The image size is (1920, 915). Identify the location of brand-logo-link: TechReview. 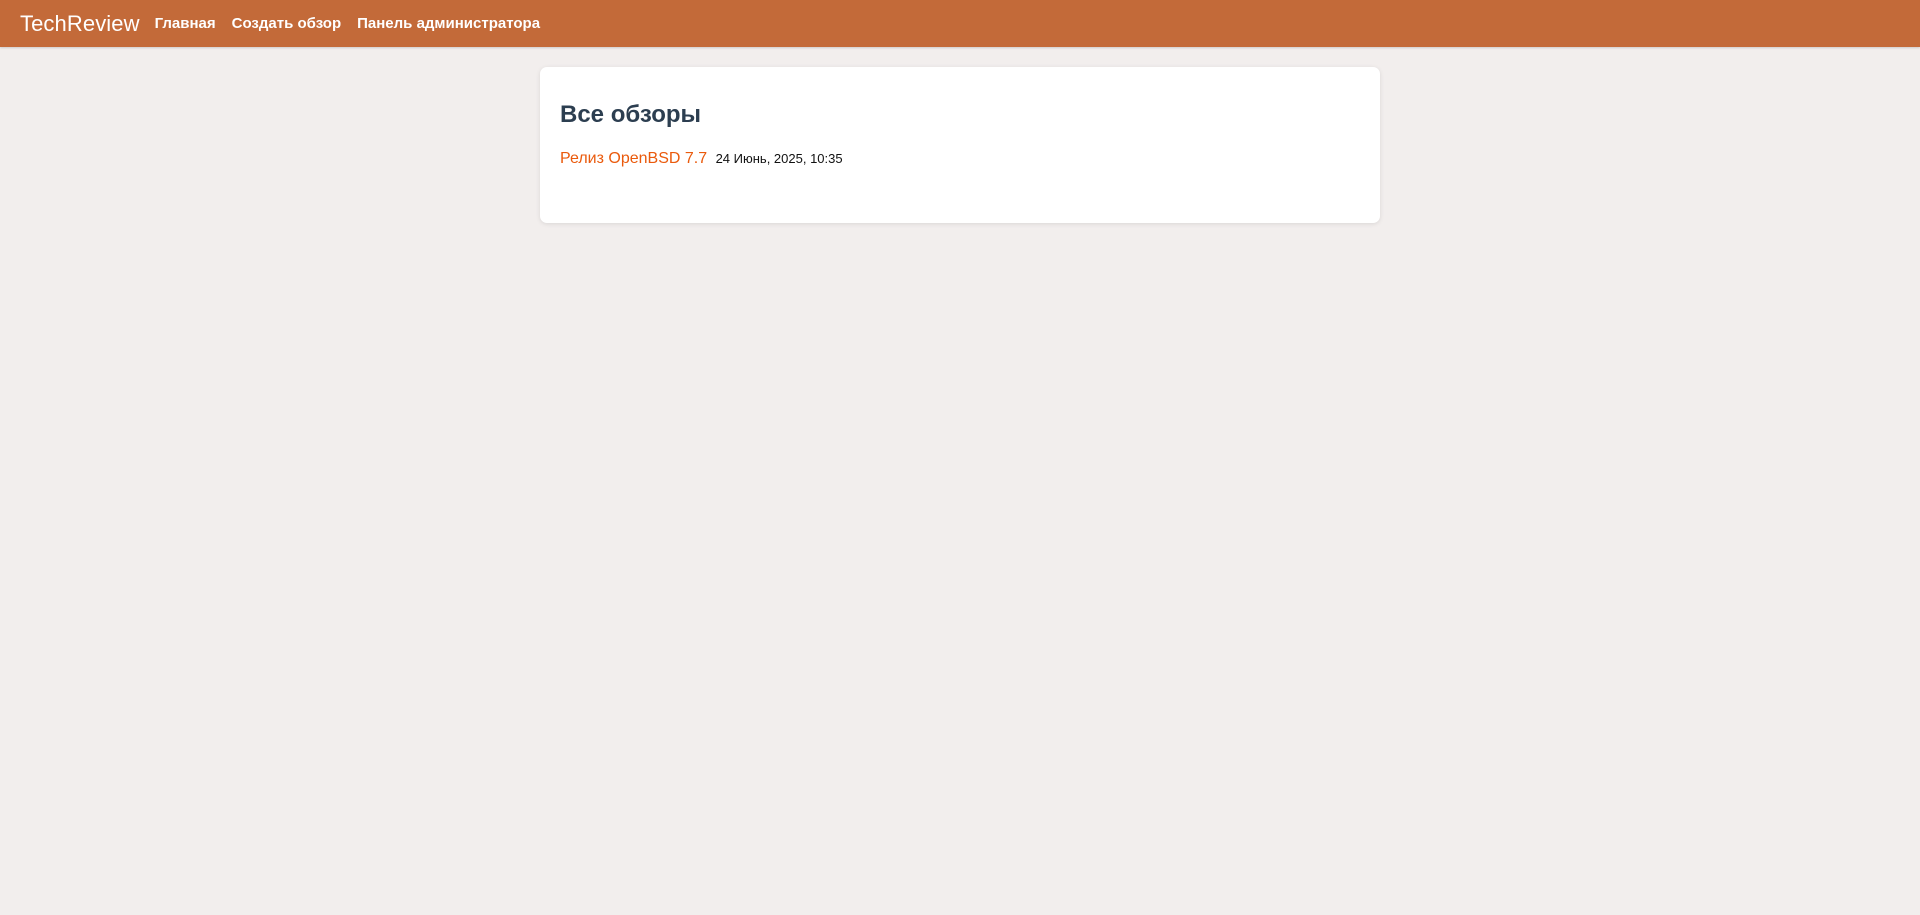
(80, 24).